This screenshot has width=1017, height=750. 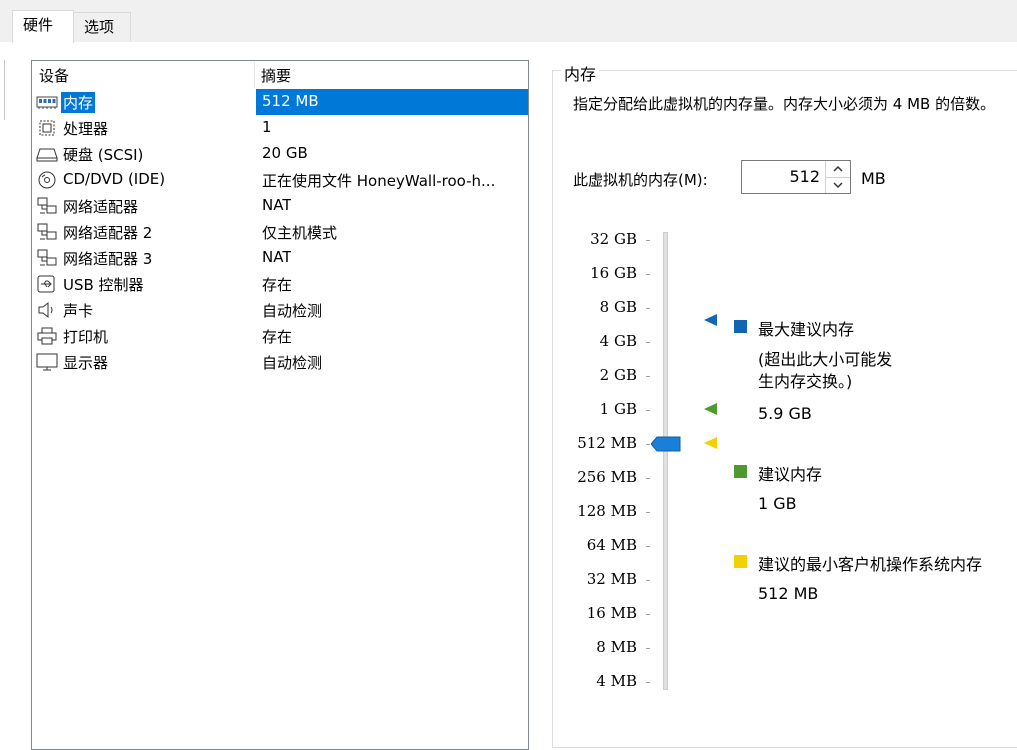 What do you see at coordinates (790, 474) in the screenshot?
I see `legend-recommended-title: 建议内存` at bounding box center [790, 474].